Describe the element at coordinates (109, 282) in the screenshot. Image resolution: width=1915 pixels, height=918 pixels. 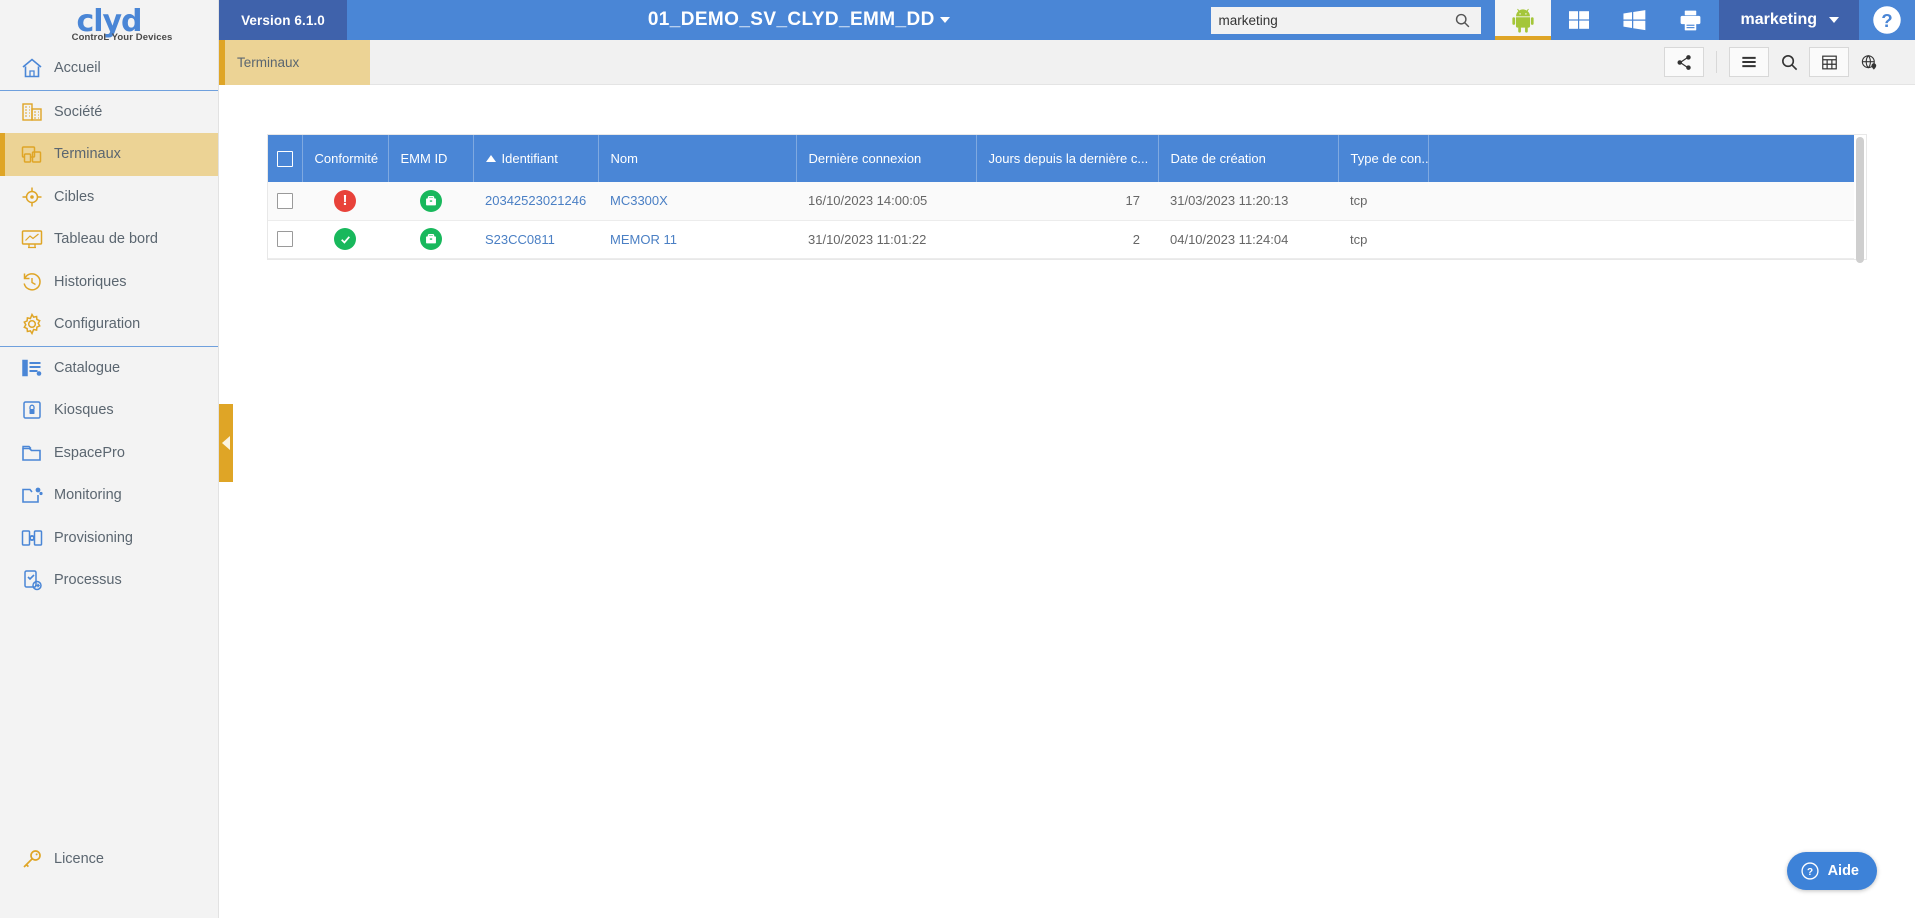
I see `sidebar-item-historiques: Historiques` at that location.